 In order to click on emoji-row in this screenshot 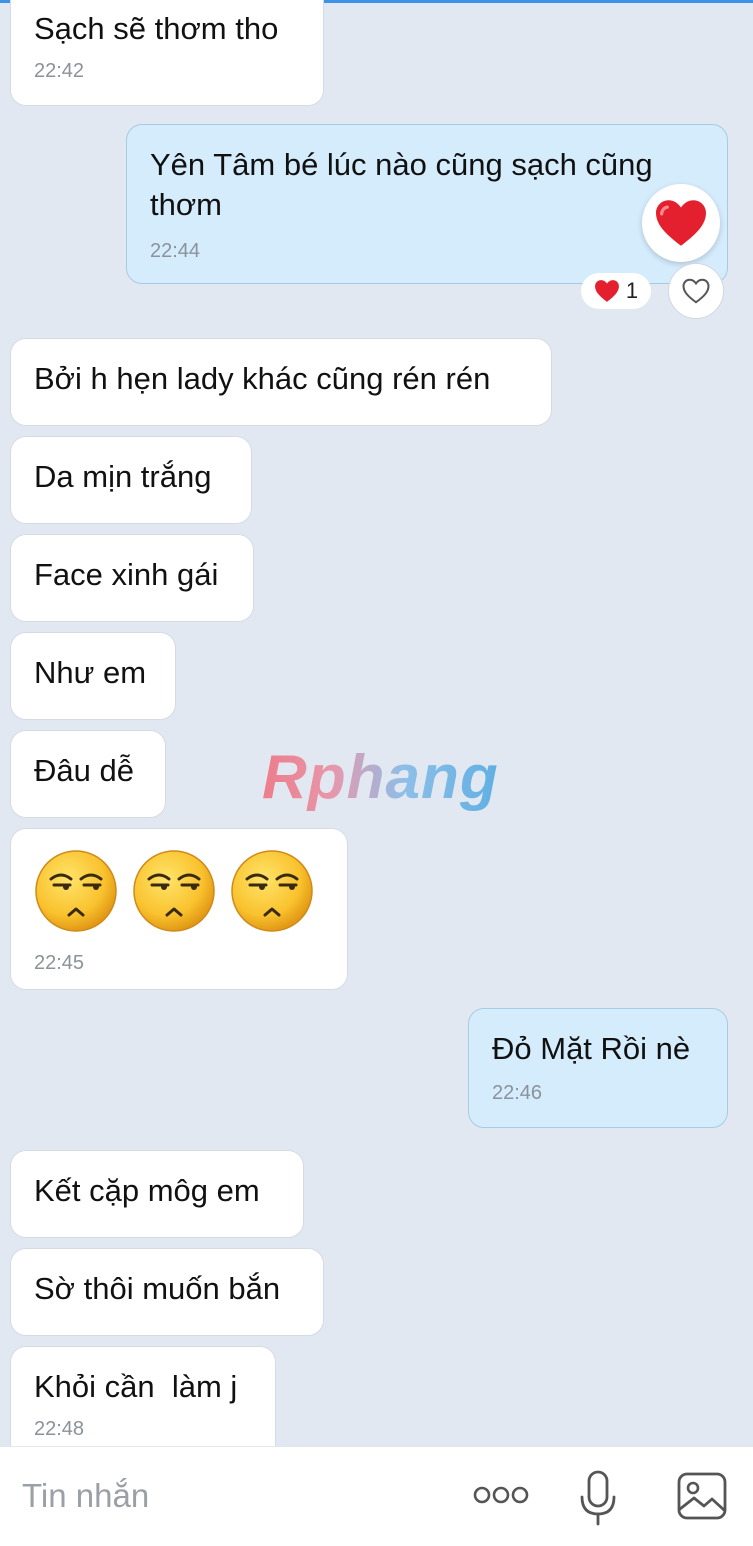, I will do `click(179, 891)`.